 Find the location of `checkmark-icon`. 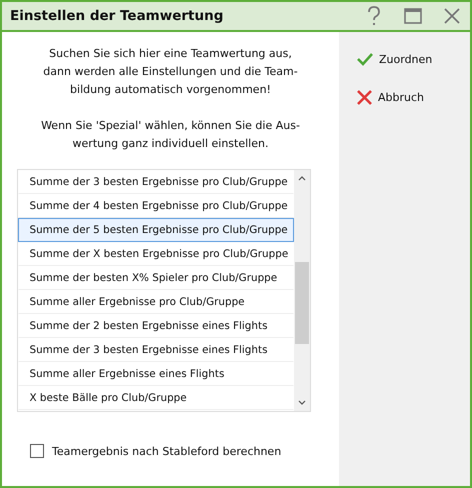

checkmark-icon is located at coordinates (365, 59).